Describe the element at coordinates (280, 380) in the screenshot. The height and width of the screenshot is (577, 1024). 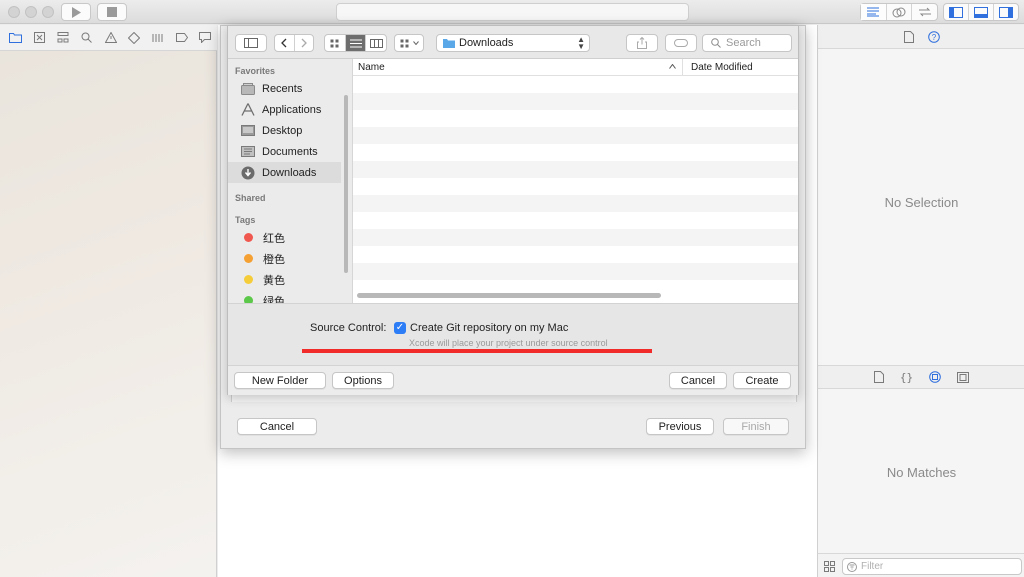
I see `new-folder-button: New Folder` at that location.